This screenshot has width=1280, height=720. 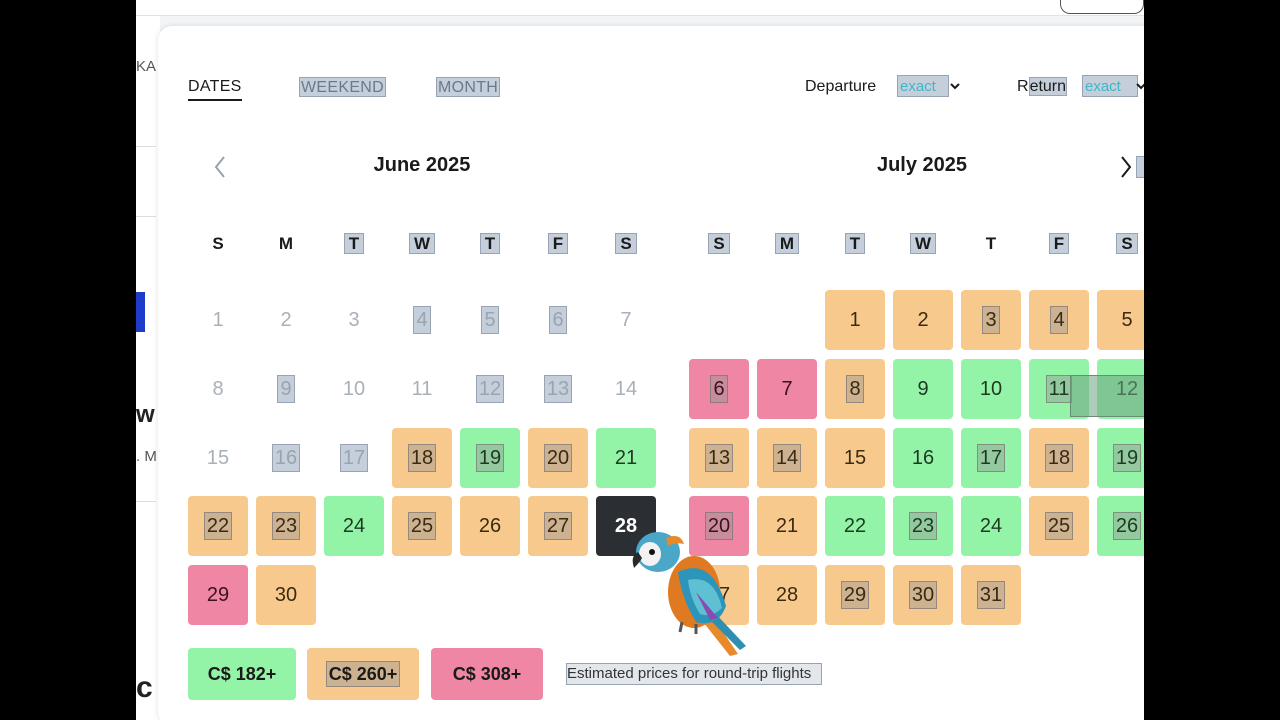 I want to click on calendar-day-july-24: 24, so click(x=991, y=526).